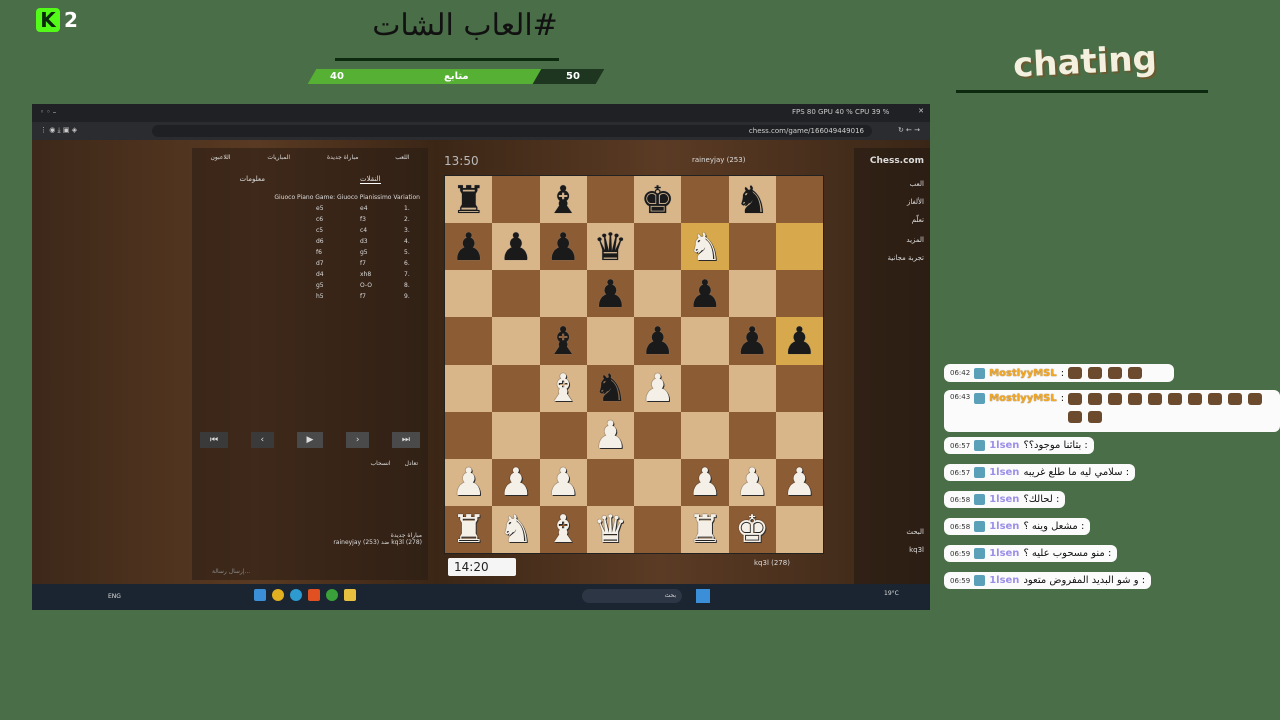 The image size is (1280, 720). I want to click on move-san: f6, so click(323, 254).